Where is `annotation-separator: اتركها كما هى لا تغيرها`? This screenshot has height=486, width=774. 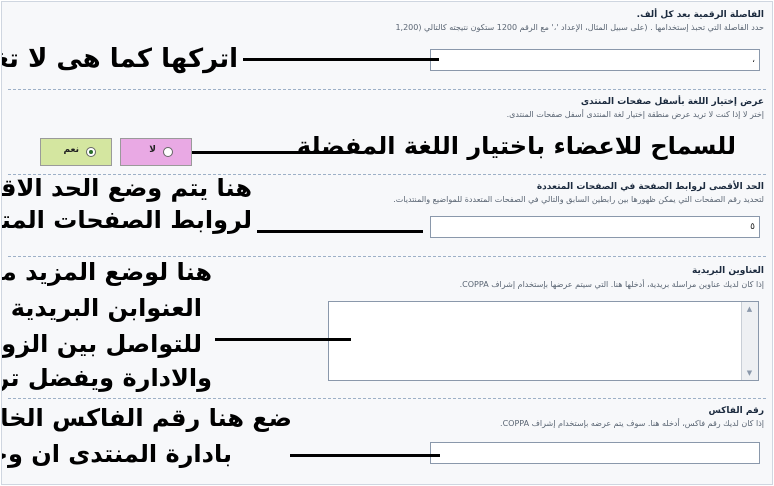 annotation-separator: اتركها كما هى لا تغيرها is located at coordinates (120, 59).